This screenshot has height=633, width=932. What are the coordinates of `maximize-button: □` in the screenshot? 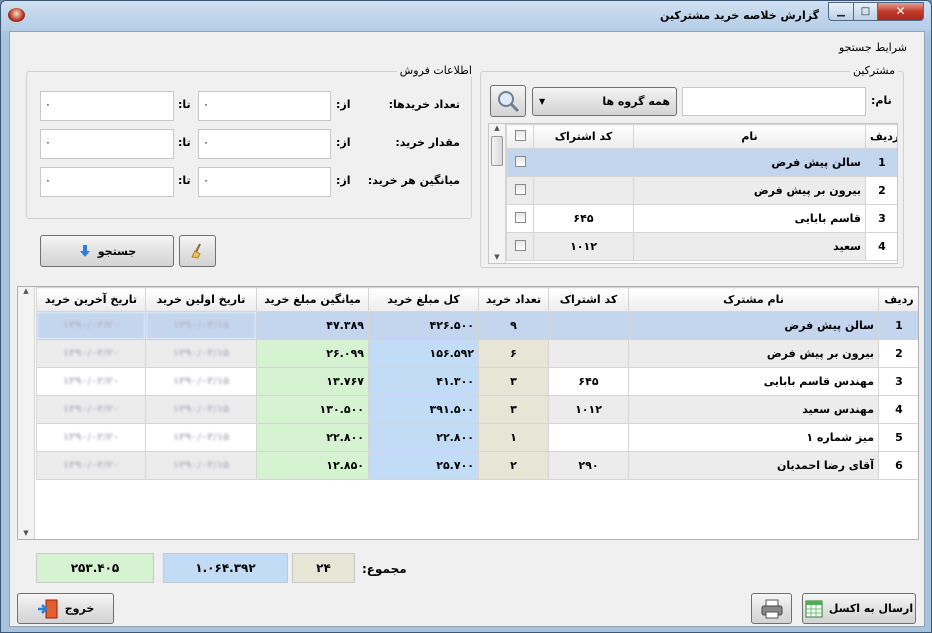 It's located at (865, 11).